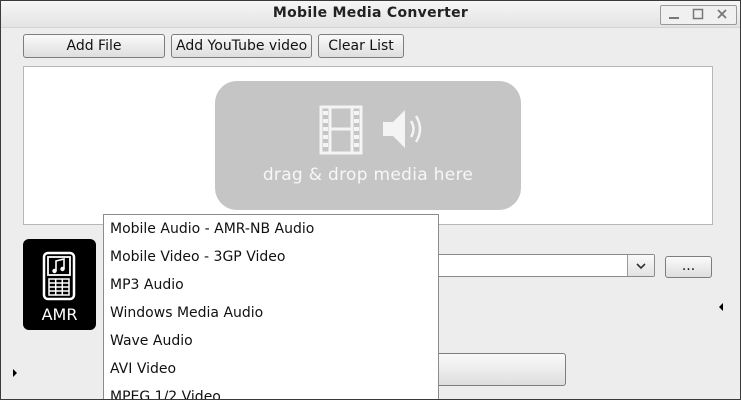 The image size is (741, 400). What do you see at coordinates (546, 265) in the screenshot?
I see `output-format-select` at bounding box center [546, 265].